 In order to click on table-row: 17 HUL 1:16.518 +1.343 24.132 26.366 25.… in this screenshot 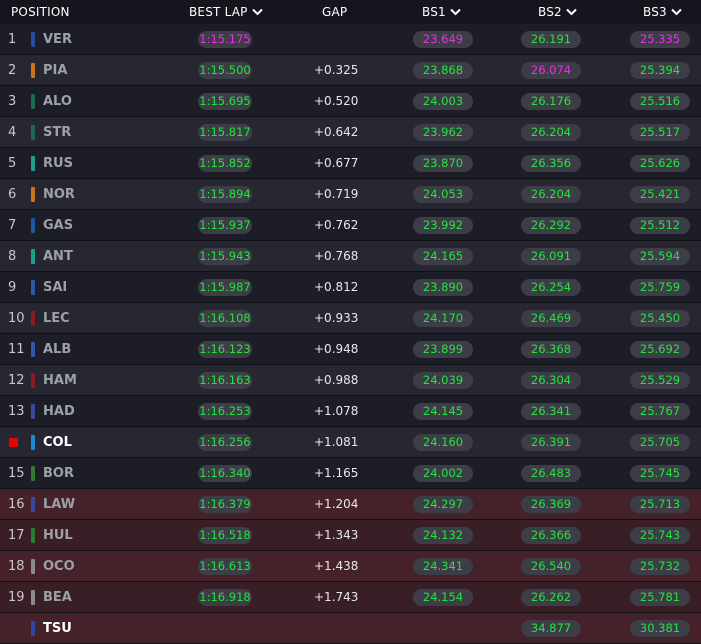, I will do `click(350, 535)`.